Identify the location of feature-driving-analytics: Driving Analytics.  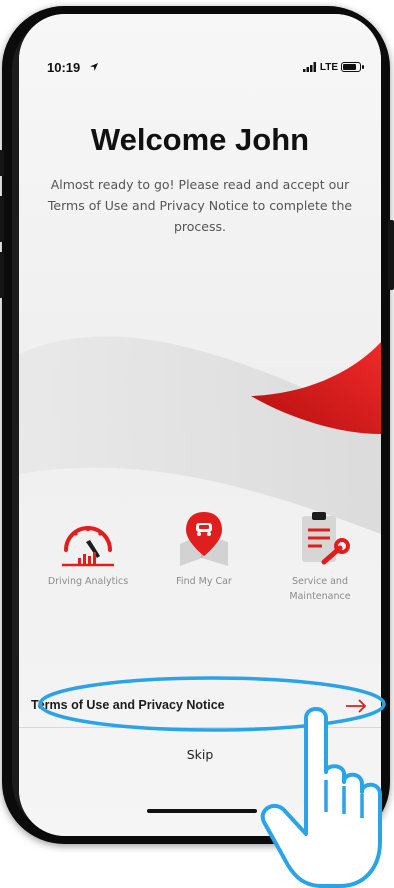
(88, 548).